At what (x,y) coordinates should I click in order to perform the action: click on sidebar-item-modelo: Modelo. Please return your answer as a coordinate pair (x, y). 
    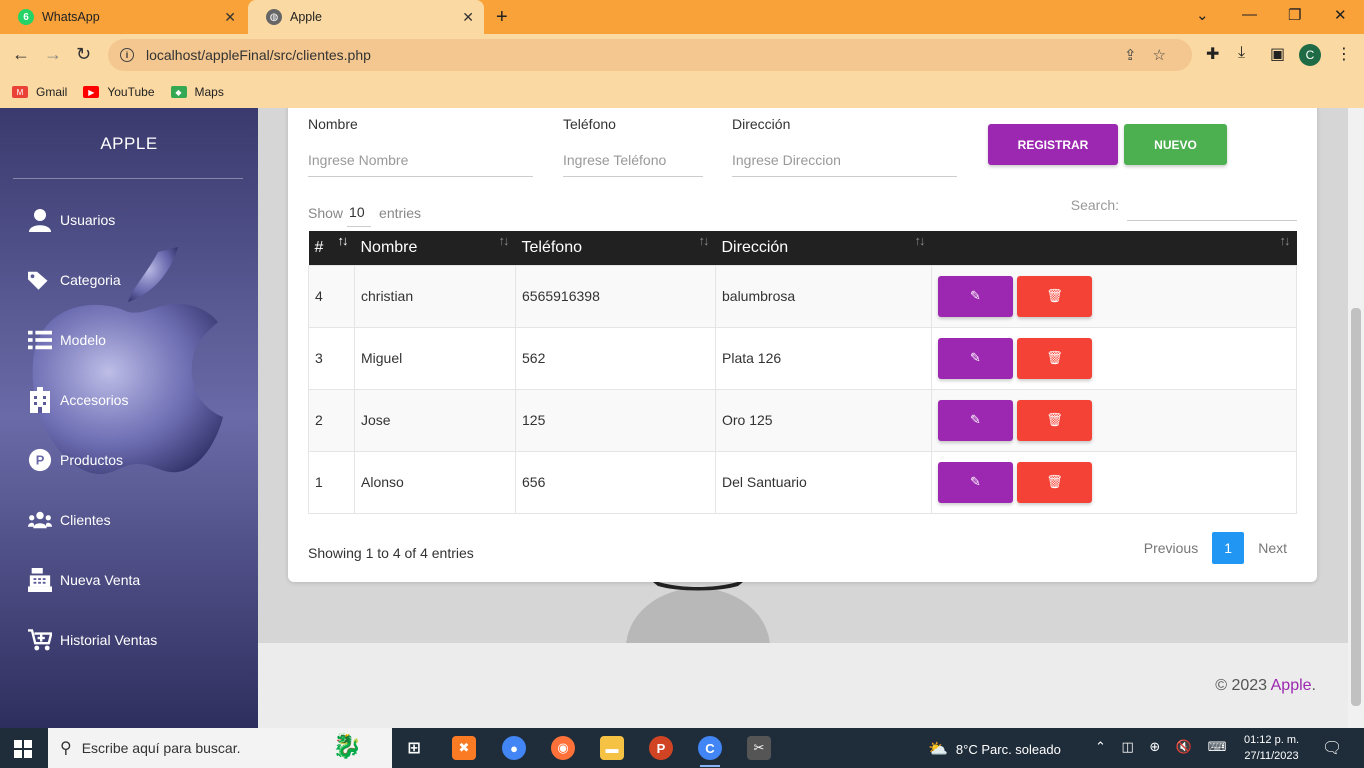
    Looking at the image, I should click on (67, 340).